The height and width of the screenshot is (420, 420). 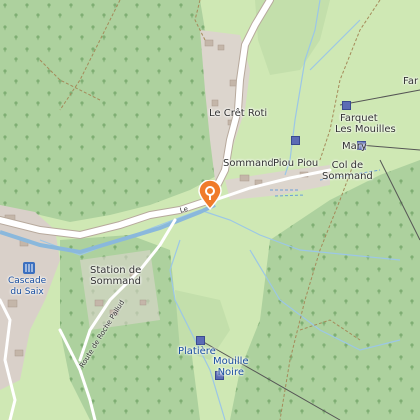 What do you see at coordinates (238, 113) in the screenshot?
I see `place-label-le-cret-roti: Le Crêt Roti` at bounding box center [238, 113].